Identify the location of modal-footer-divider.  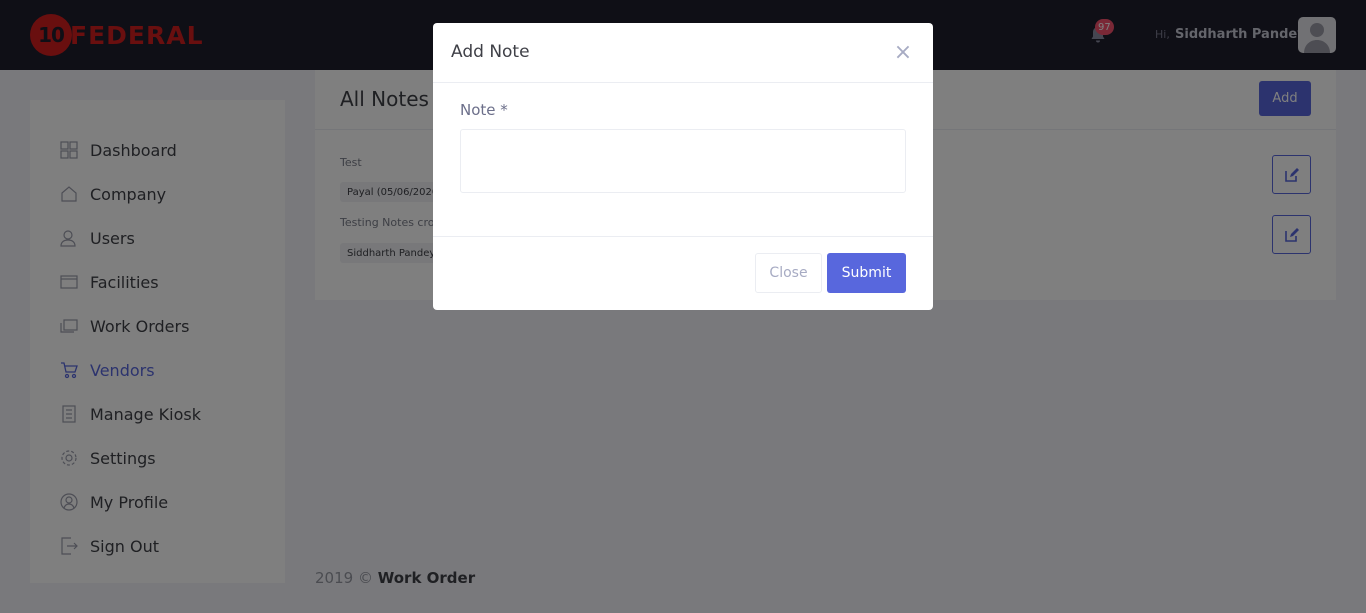
(683, 236).